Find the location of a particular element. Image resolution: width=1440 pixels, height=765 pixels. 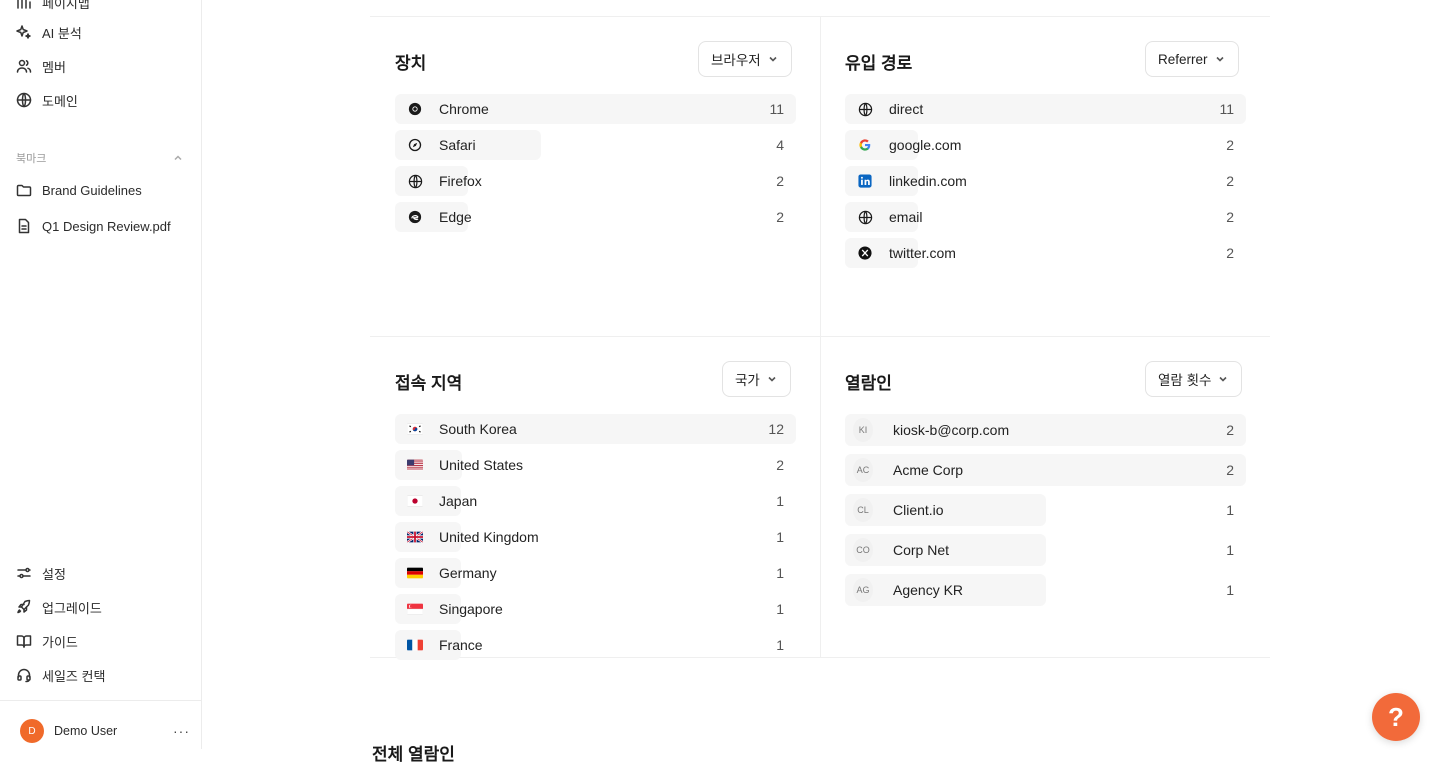

row-count: 11 is located at coordinates (1226, 109).